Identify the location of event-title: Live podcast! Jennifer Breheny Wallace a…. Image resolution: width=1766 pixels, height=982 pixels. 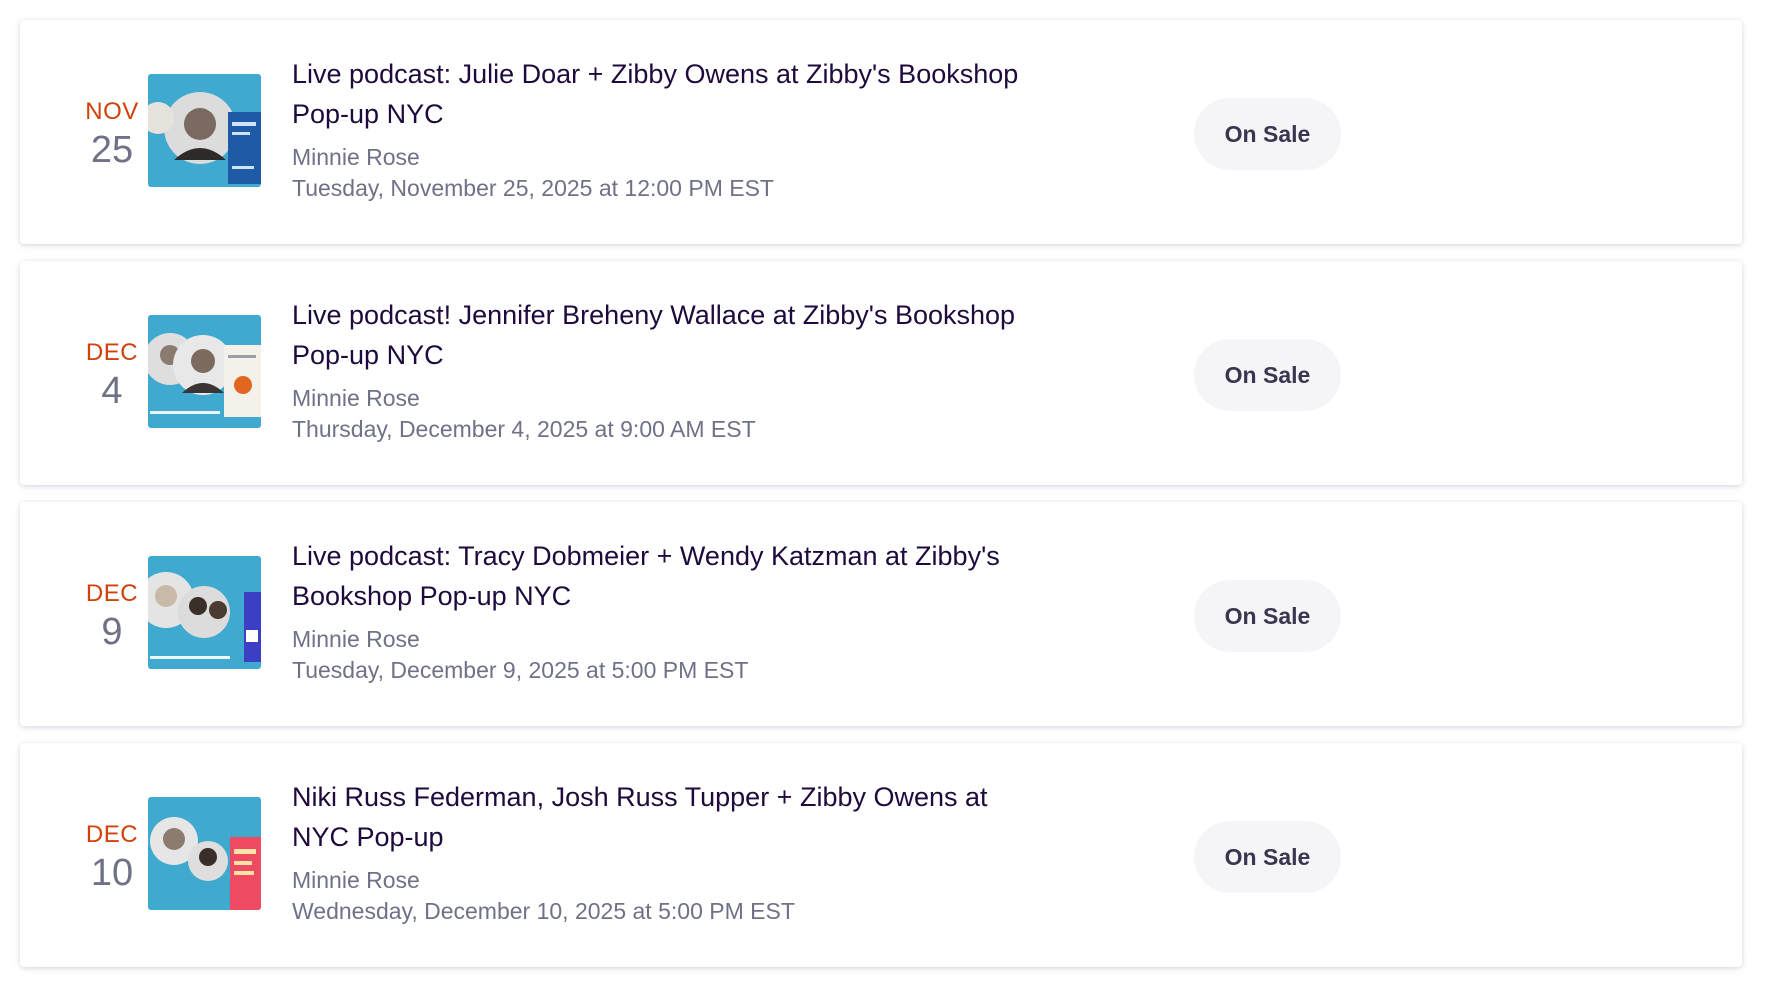
(672, 335).